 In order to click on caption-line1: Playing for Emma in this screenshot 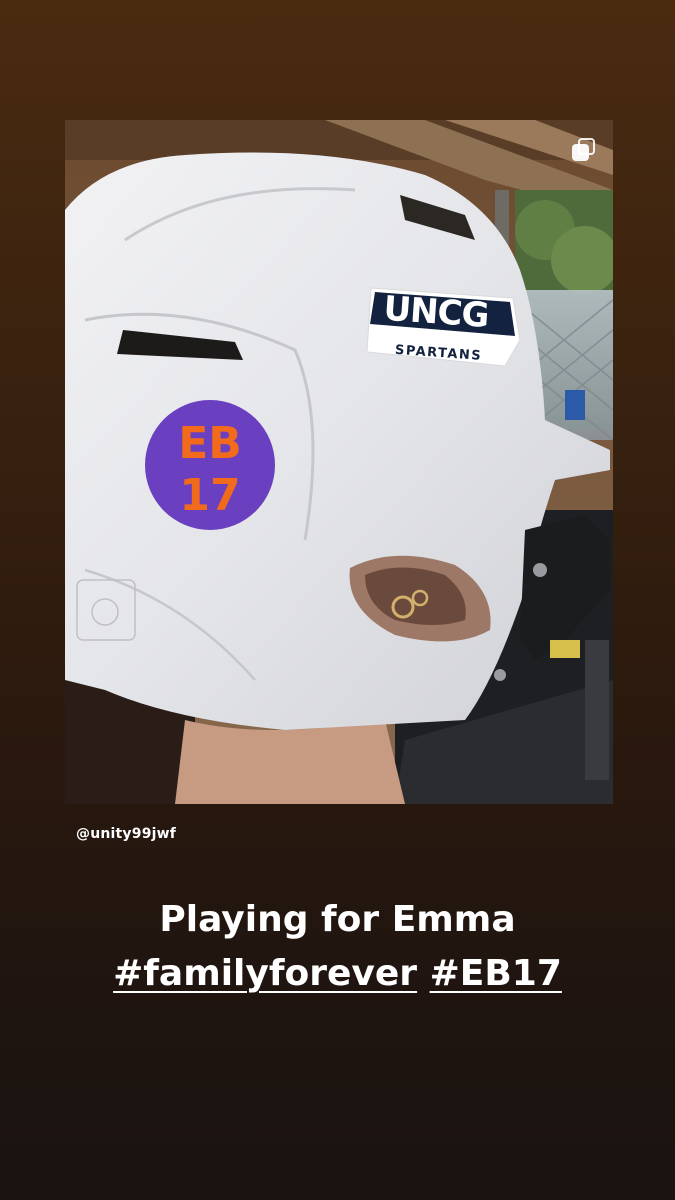, I will do `click(337, 919)`.